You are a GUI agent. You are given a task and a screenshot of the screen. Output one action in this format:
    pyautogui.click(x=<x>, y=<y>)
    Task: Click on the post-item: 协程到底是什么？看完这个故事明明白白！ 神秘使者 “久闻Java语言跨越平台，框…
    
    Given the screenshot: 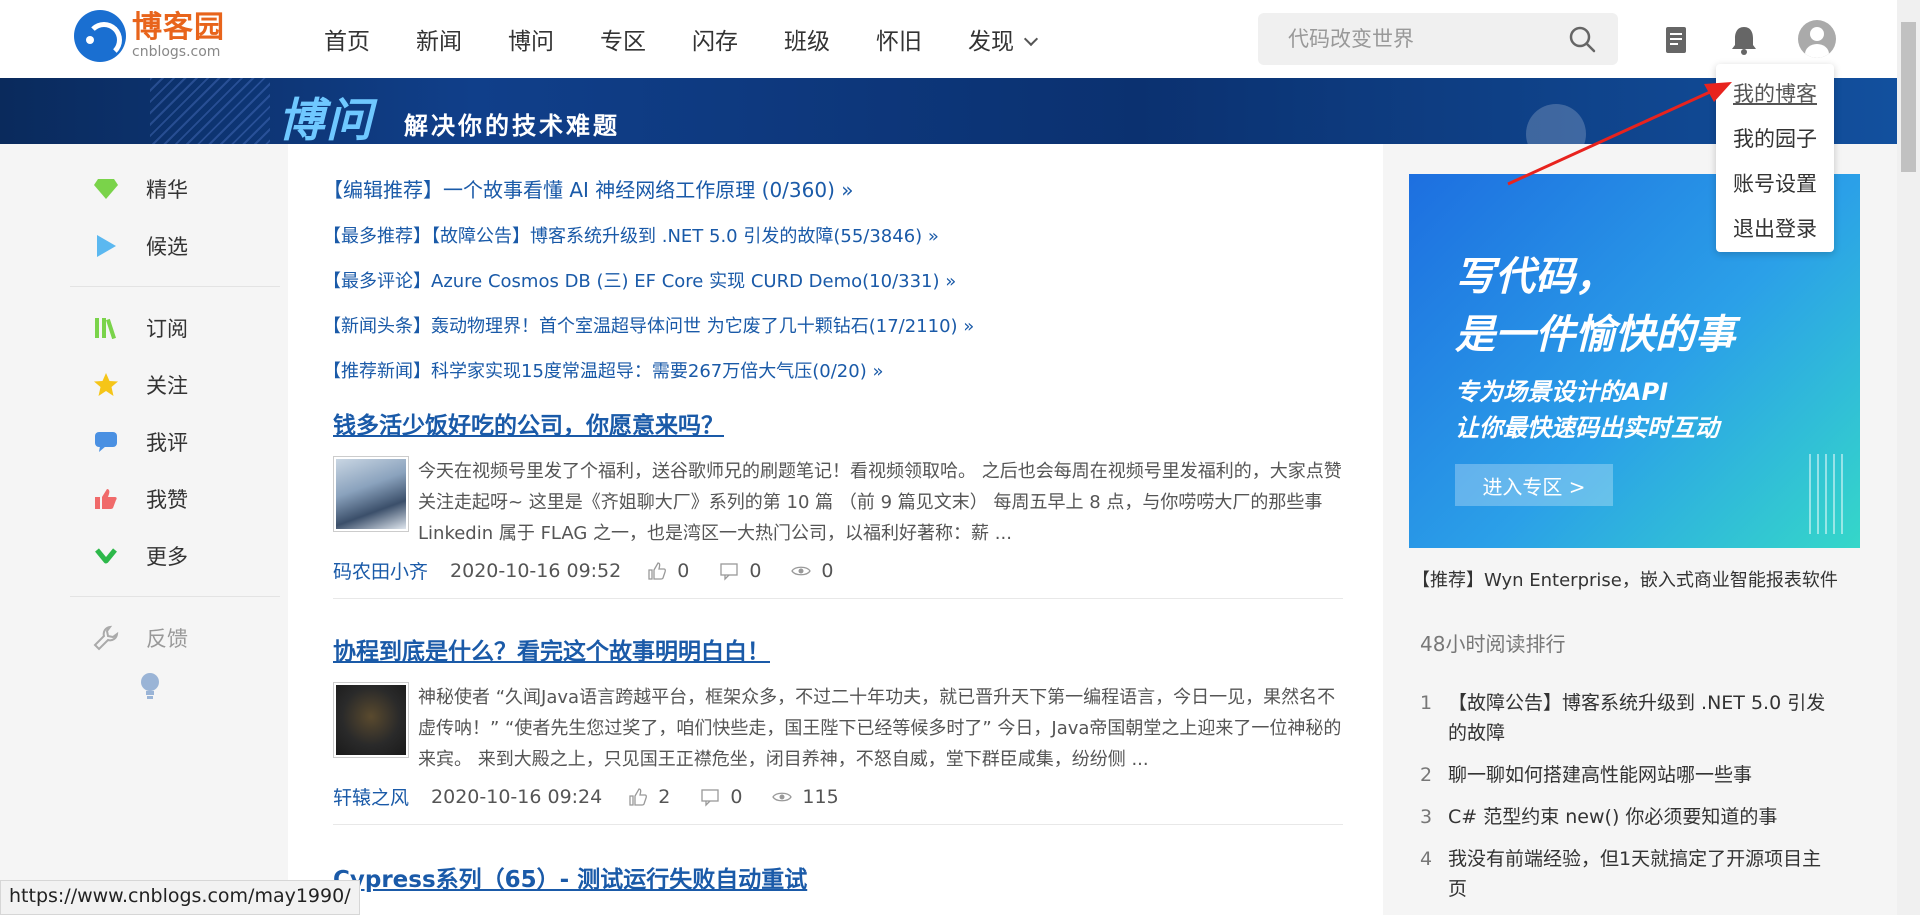 What is the action you would take?
    pyautogui.click(x=838, y=728)
    